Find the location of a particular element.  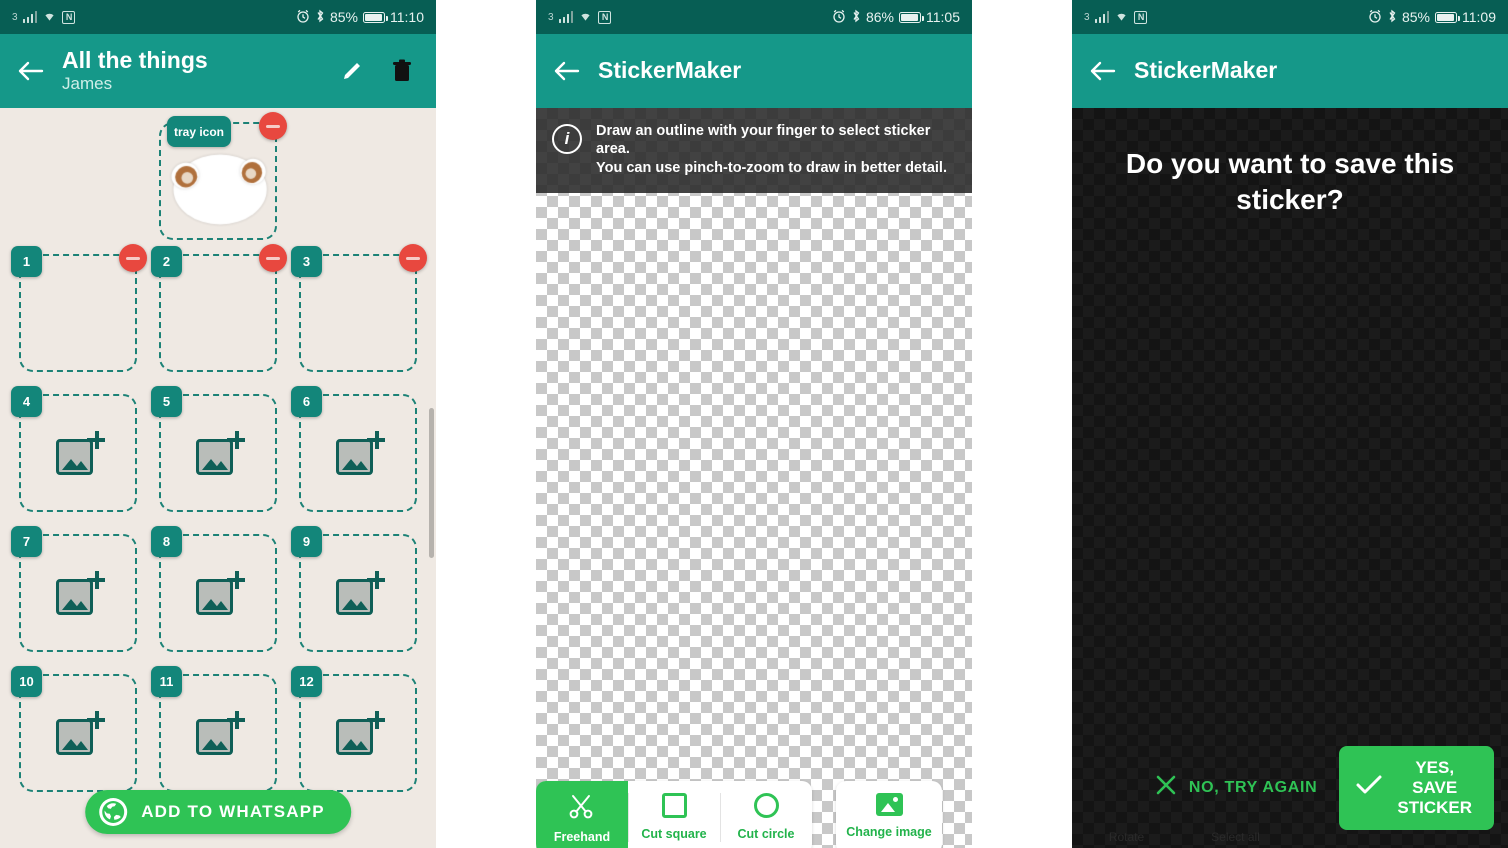

sticker-slot-12: 12 is located at coordinates (354, 729).